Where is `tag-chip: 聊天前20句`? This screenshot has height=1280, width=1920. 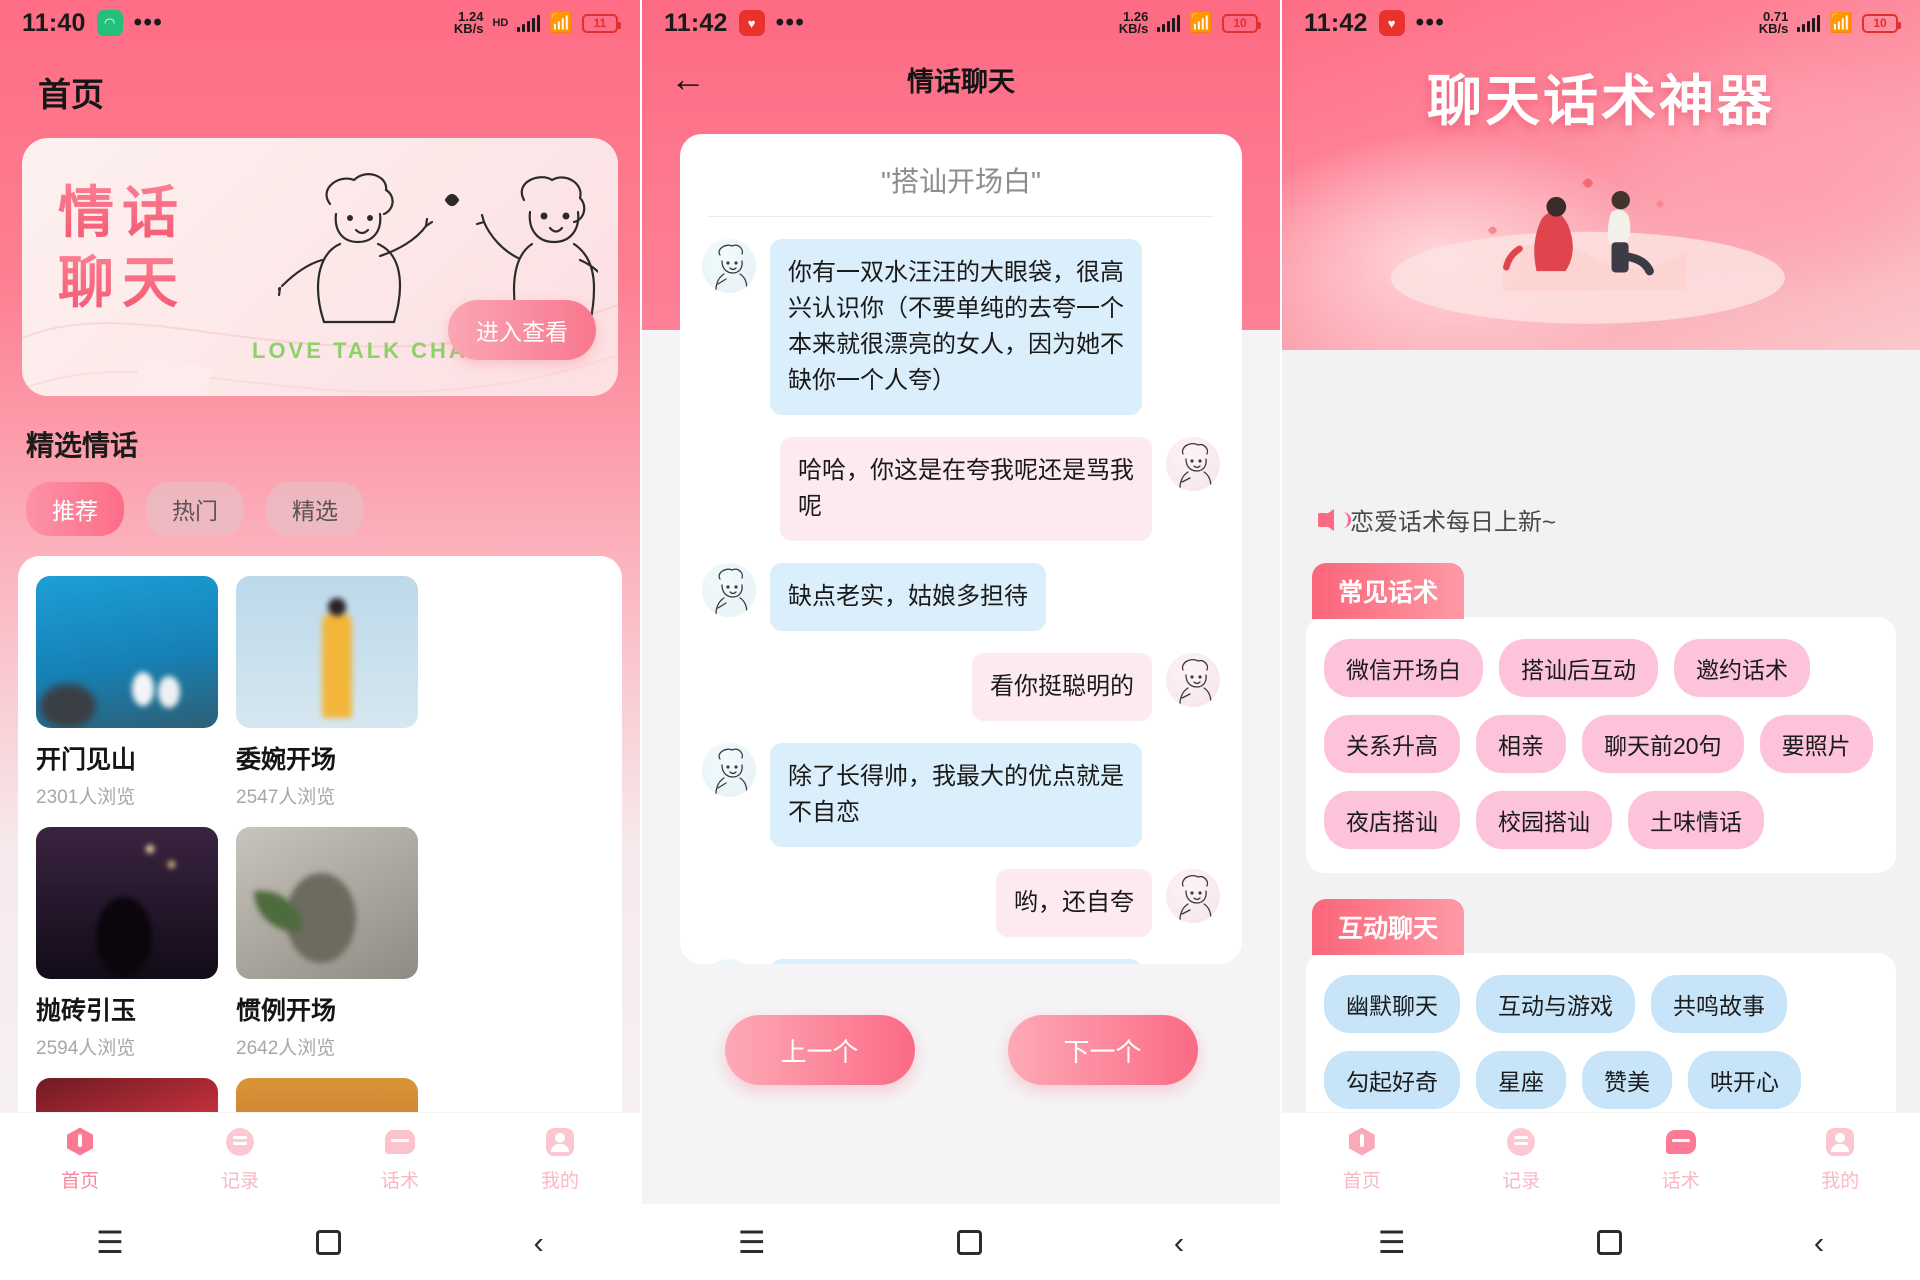
tag-chip: 聊天前20句 is located at coordinates (1663, 744).